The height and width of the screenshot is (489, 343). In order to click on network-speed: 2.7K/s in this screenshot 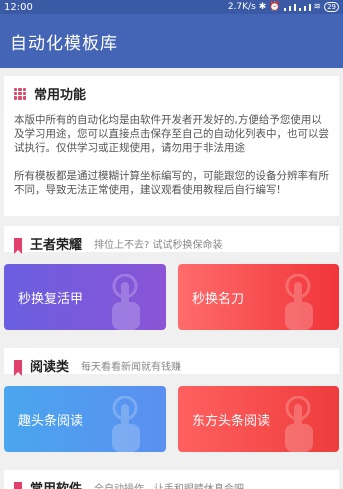, I will do `click(241, 7)`.